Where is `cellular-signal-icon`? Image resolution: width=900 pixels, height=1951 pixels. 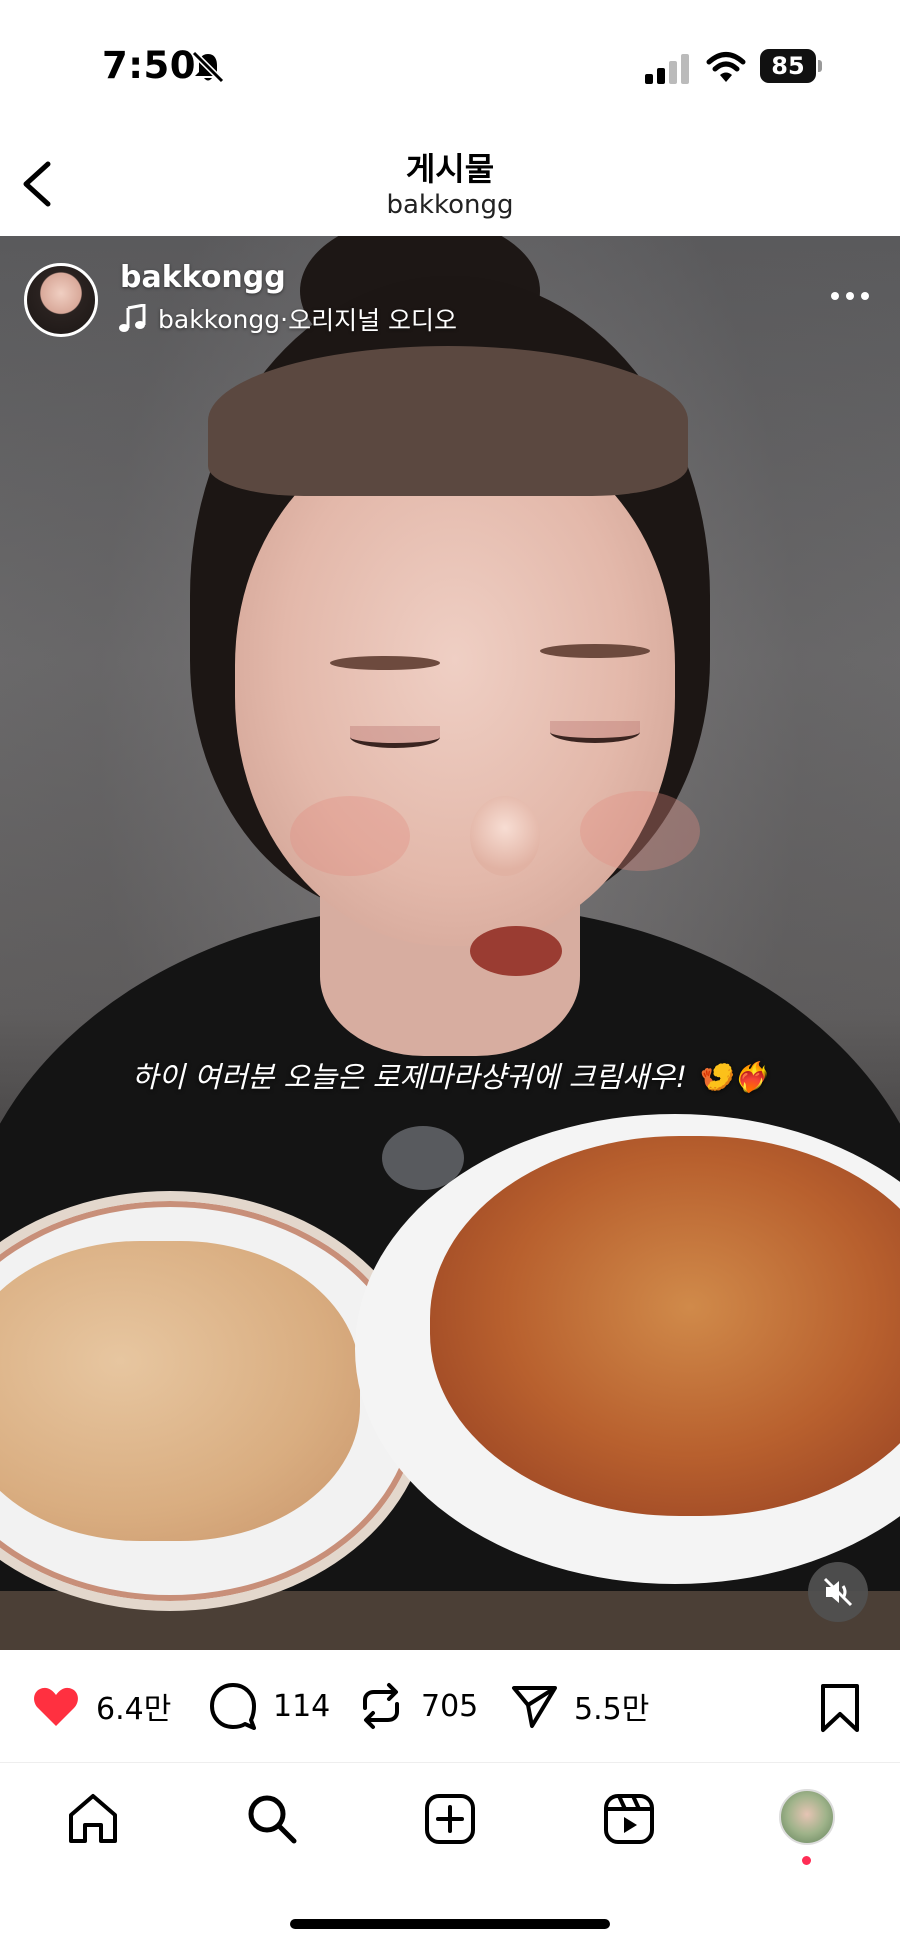 cellular-signal-icon is located at coordinates (667, 69).